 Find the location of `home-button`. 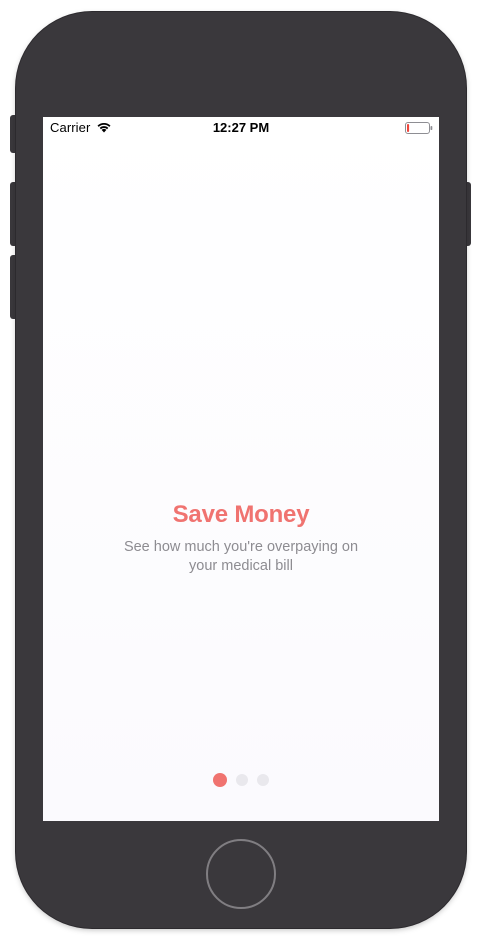

home-button is located at coordinates (241, 874).